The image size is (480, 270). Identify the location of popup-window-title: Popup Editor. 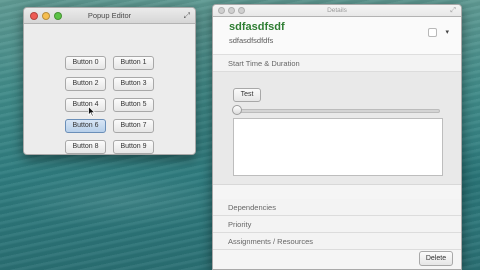
(109, 15).